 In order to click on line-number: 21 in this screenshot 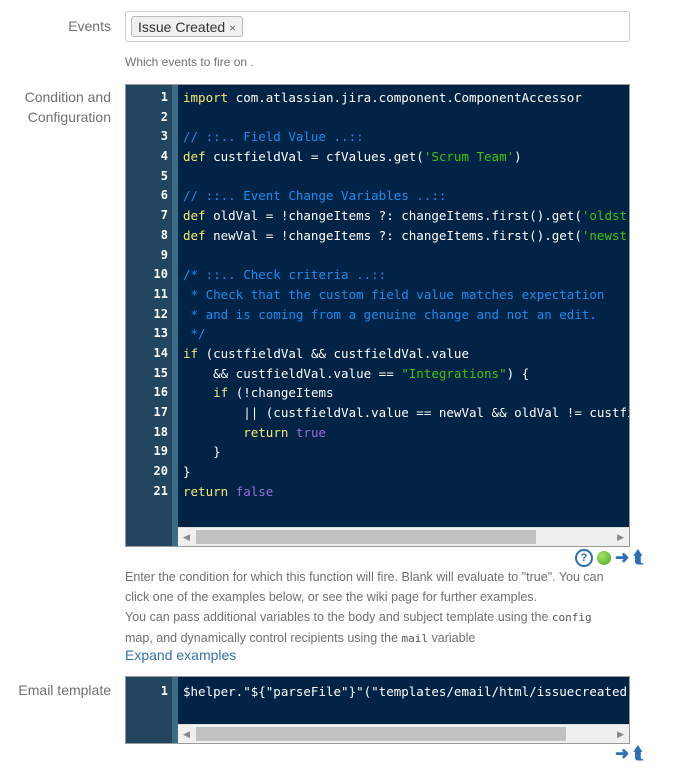, I will do `click(160, 490)`.